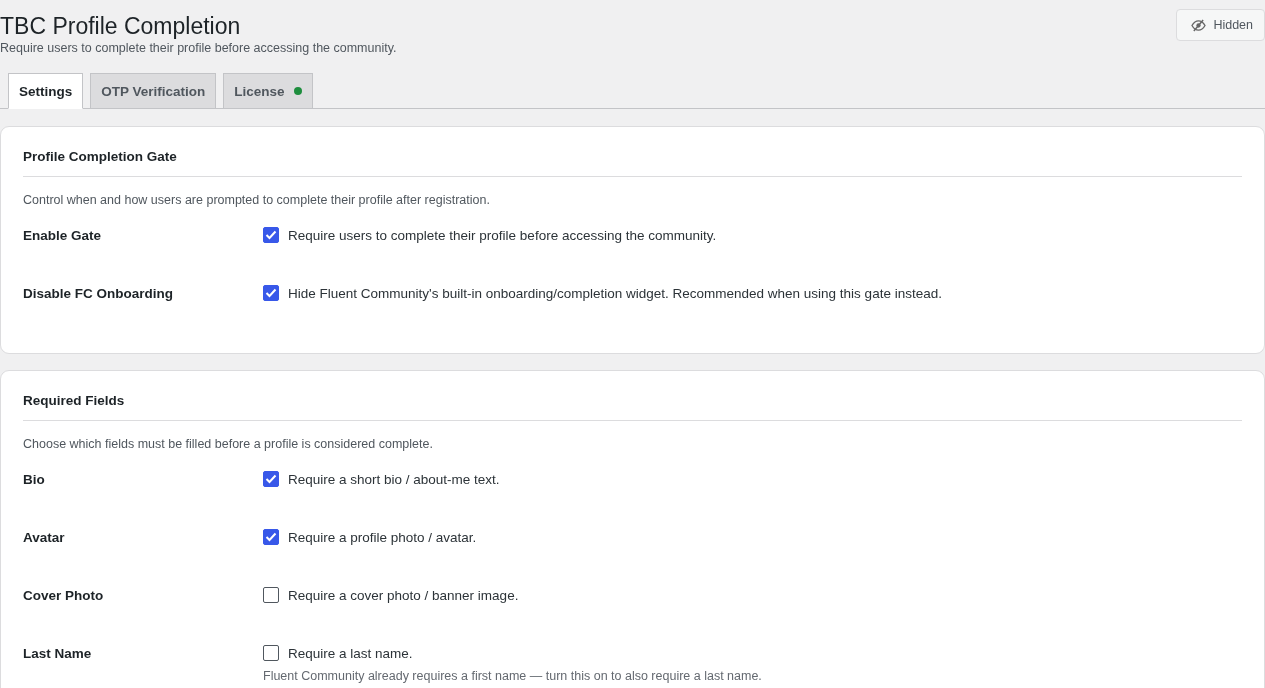 The image size is (1265, 688). Describe the element at coordinates (153, 91) in the screenshot. I see `tab: OTP Verification` at that location.